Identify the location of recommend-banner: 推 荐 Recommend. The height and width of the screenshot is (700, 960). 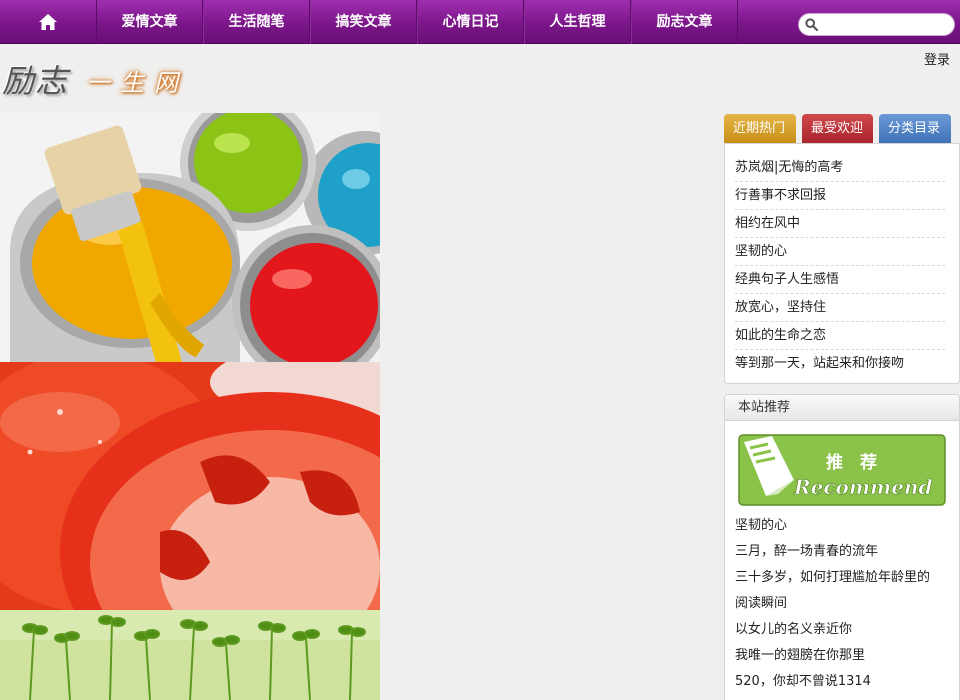
(842, 470).